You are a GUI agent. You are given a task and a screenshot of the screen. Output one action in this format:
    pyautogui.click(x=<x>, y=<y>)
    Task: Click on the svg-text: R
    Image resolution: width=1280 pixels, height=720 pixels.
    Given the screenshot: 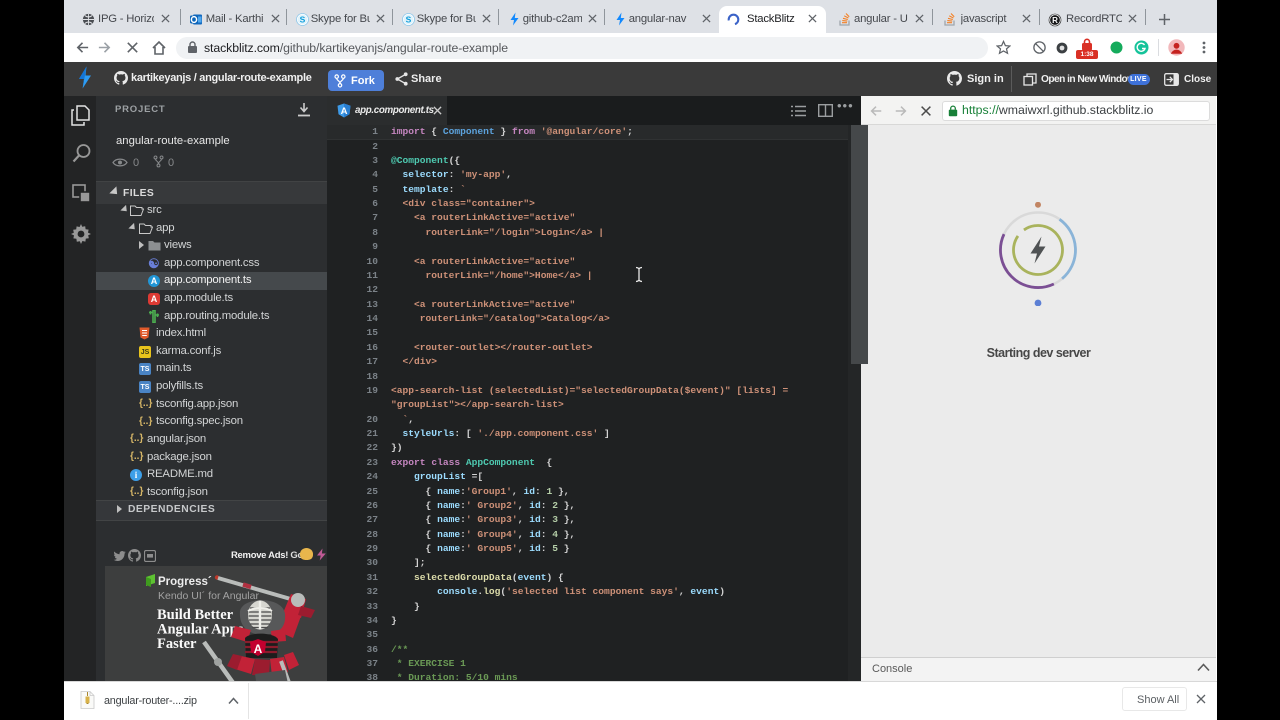 What is the action you would take?
    pyautogui.click(x=1055, y=20)
    